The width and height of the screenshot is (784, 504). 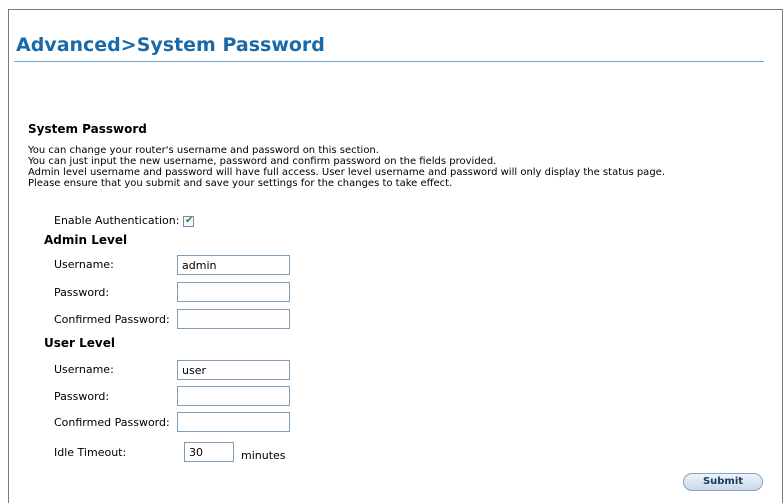 I want to click on enable-authentication-label: Enable Authentication:, so click(x=117, y=220).